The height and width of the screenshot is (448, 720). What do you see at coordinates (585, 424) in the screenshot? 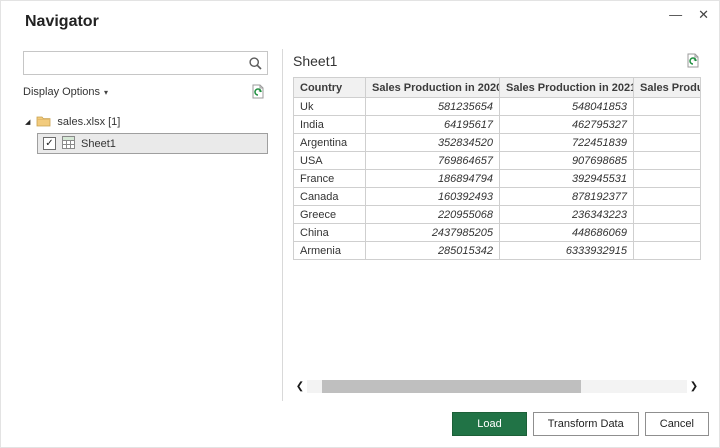
I see `transform-data-button: Transform Data` at bounding box center [585, 424].